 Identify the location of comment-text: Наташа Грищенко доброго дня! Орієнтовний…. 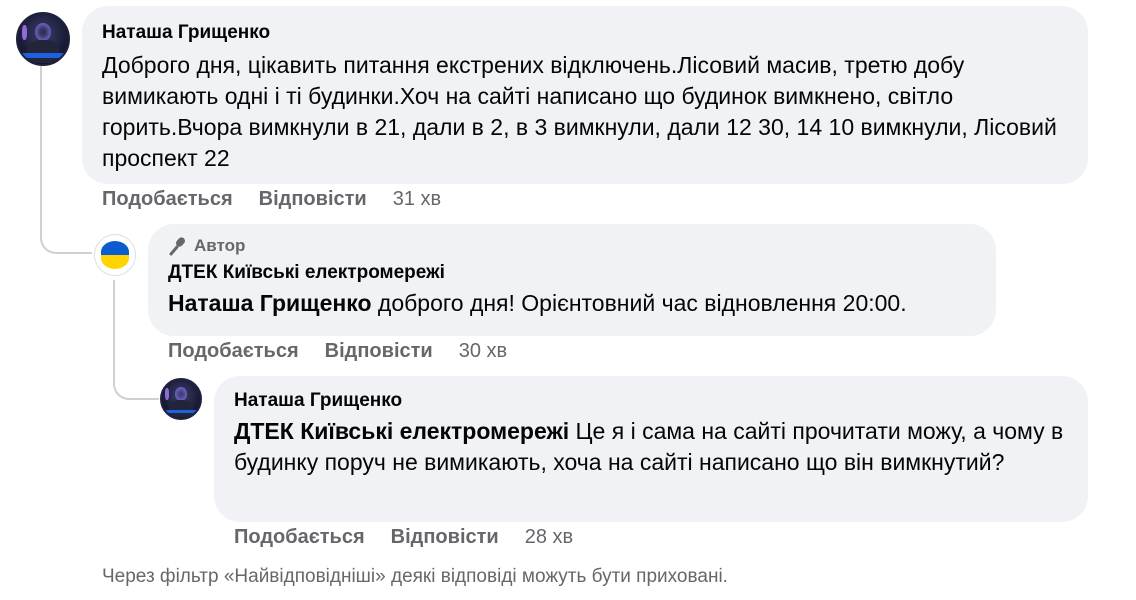
(572, 303).